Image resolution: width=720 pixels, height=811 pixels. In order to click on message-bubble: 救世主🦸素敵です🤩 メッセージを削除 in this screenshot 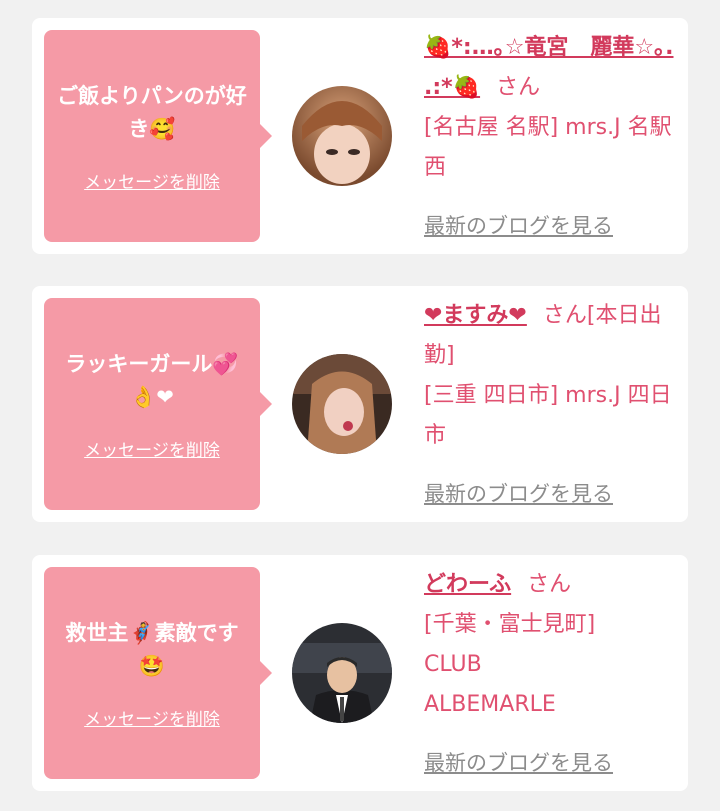, I will do `click(158, 673)`.